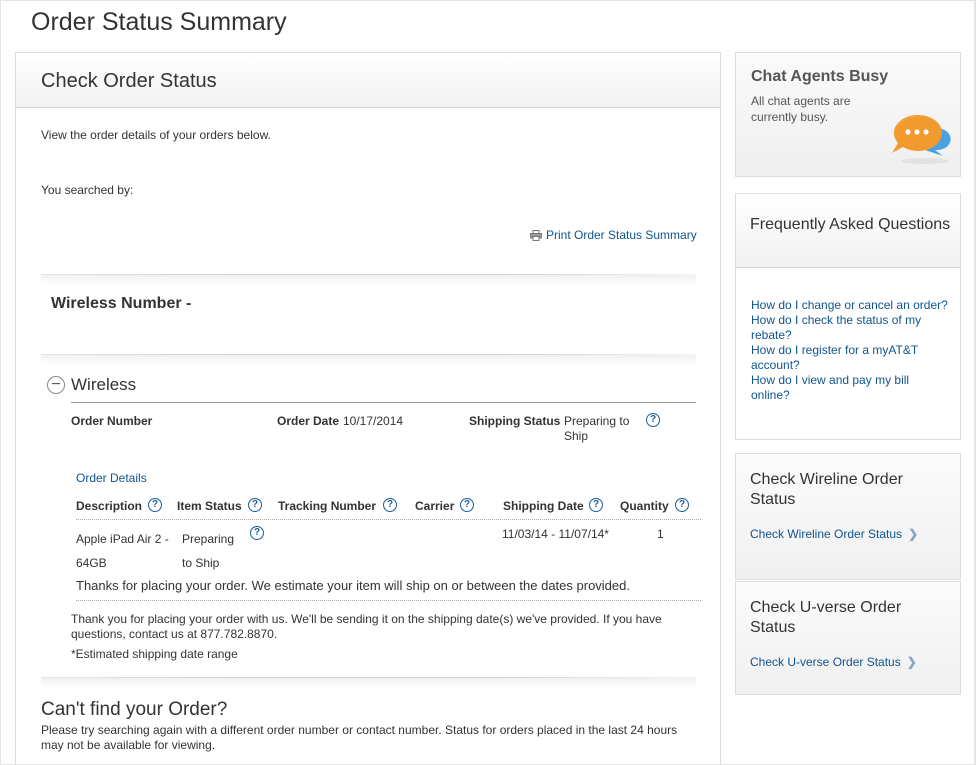 Image resolution: width=976 pixels, height=765 pixels. Describe the element at coordinates (122, 539) in the screenshot. I see `item-description-line: Apple iPad Air 2 -` at that location.